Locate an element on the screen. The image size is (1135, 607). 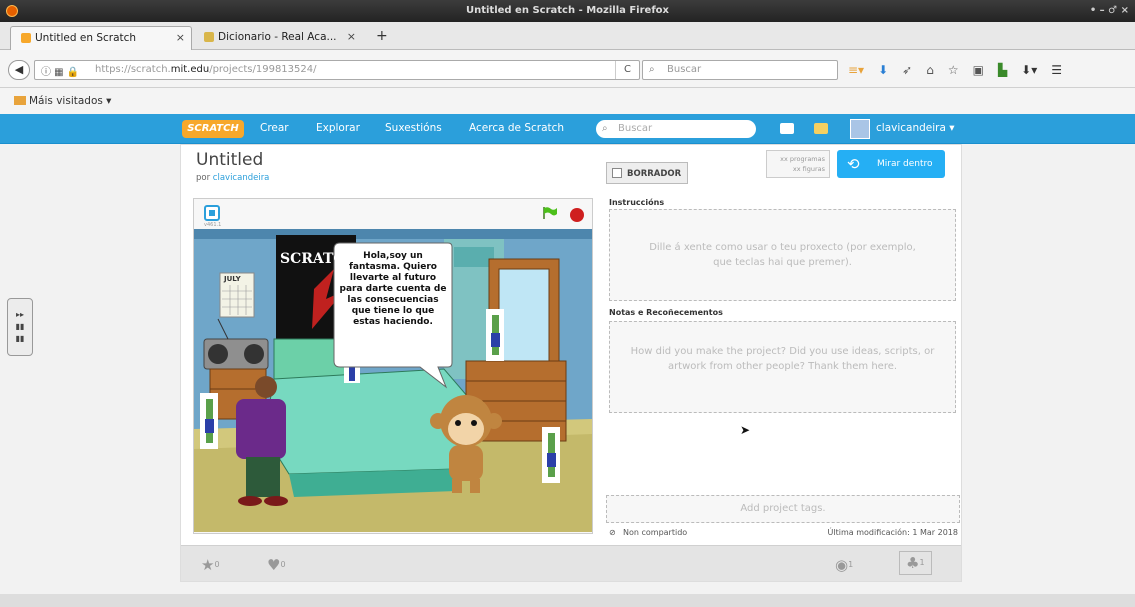
tab-scratch: Untitled en Scratch × is located at coordinates (101, 38).